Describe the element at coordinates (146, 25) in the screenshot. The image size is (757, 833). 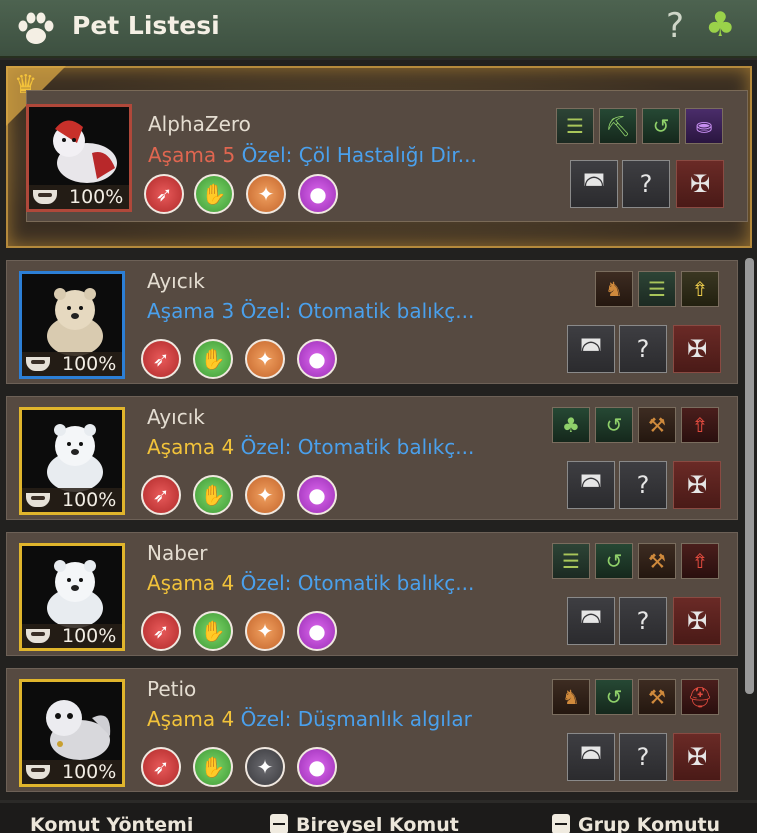
I see `window-title: Pet Listesi` at that location.